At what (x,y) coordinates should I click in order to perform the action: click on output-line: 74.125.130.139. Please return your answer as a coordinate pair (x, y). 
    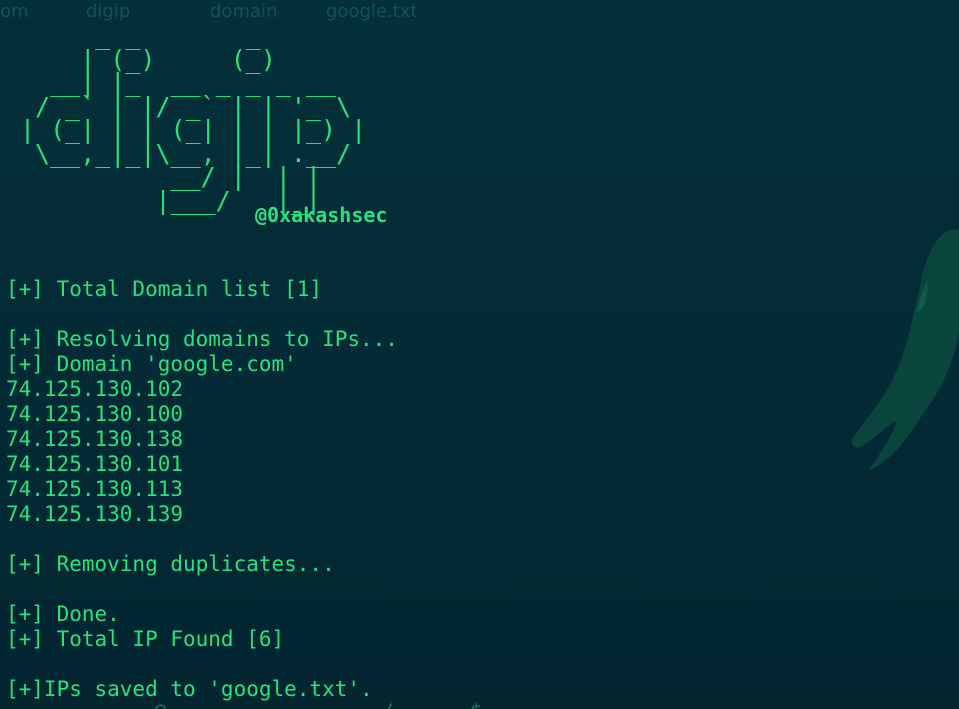
    Looking at the image, I should click on (95, 514).